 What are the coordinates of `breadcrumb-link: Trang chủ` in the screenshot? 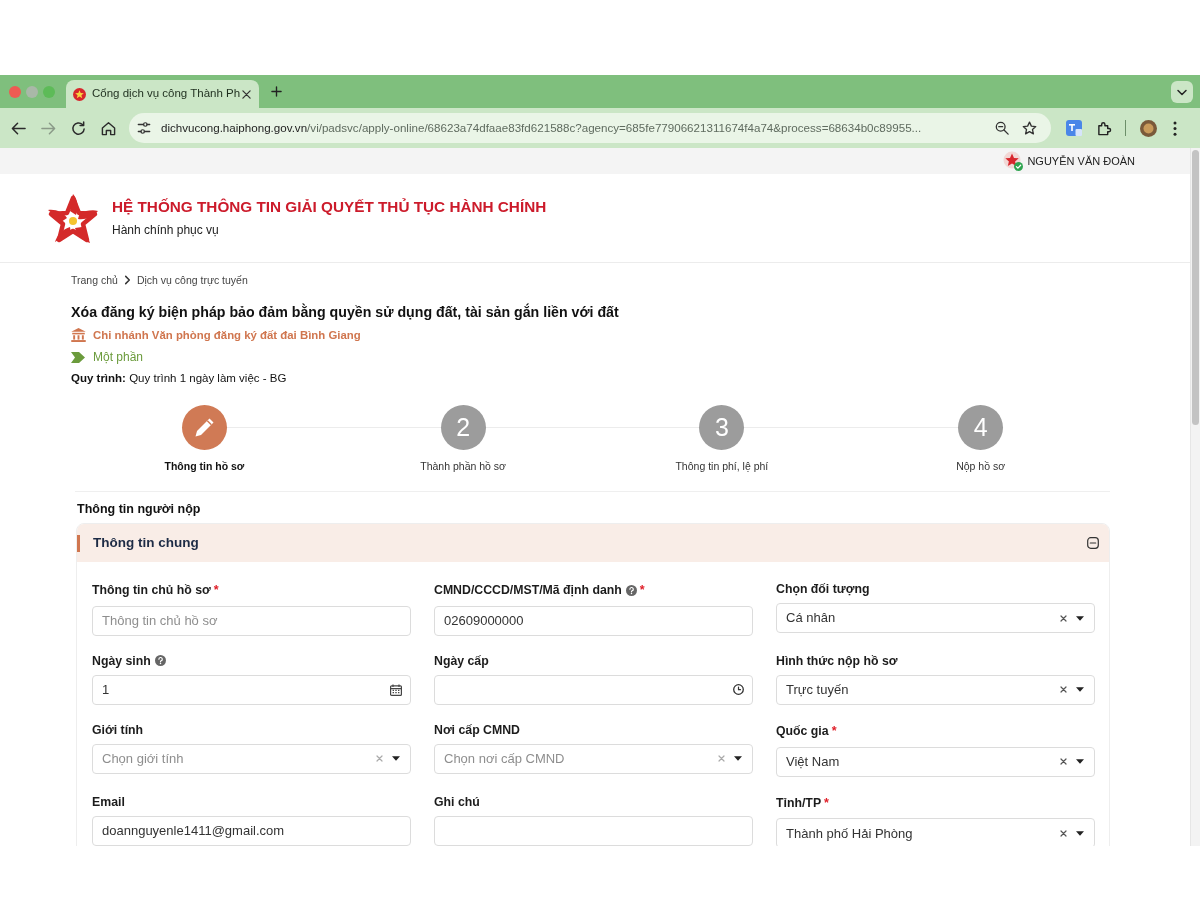 It's located at (94, 280).